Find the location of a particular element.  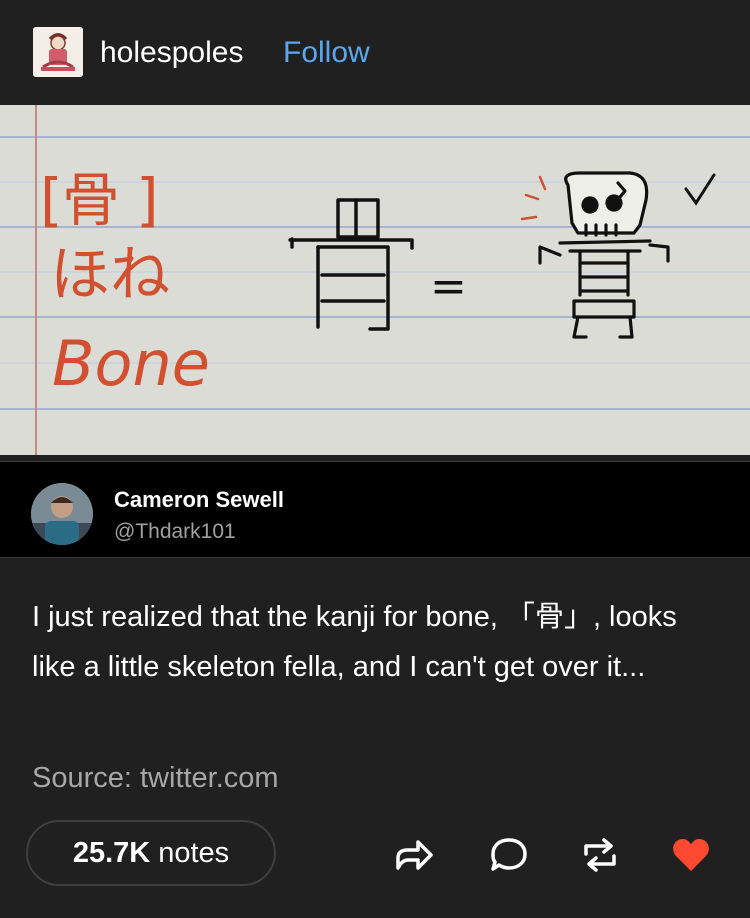

bracket-open: [ is located at coordinates (51, 200).